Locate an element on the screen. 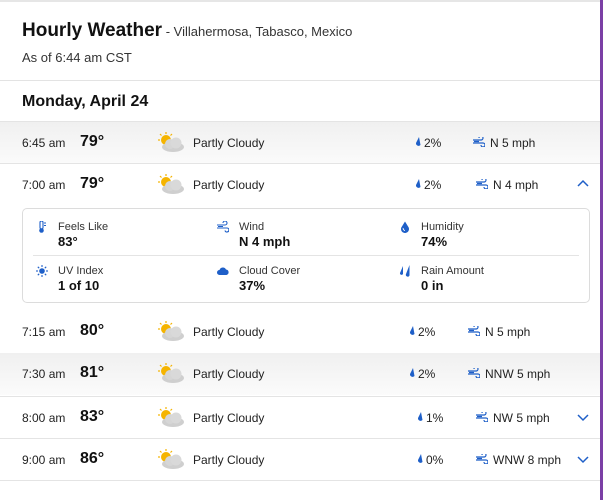 The height and width of the screenshot is (500, 603). header-divider is located at coordinates (300, 80).